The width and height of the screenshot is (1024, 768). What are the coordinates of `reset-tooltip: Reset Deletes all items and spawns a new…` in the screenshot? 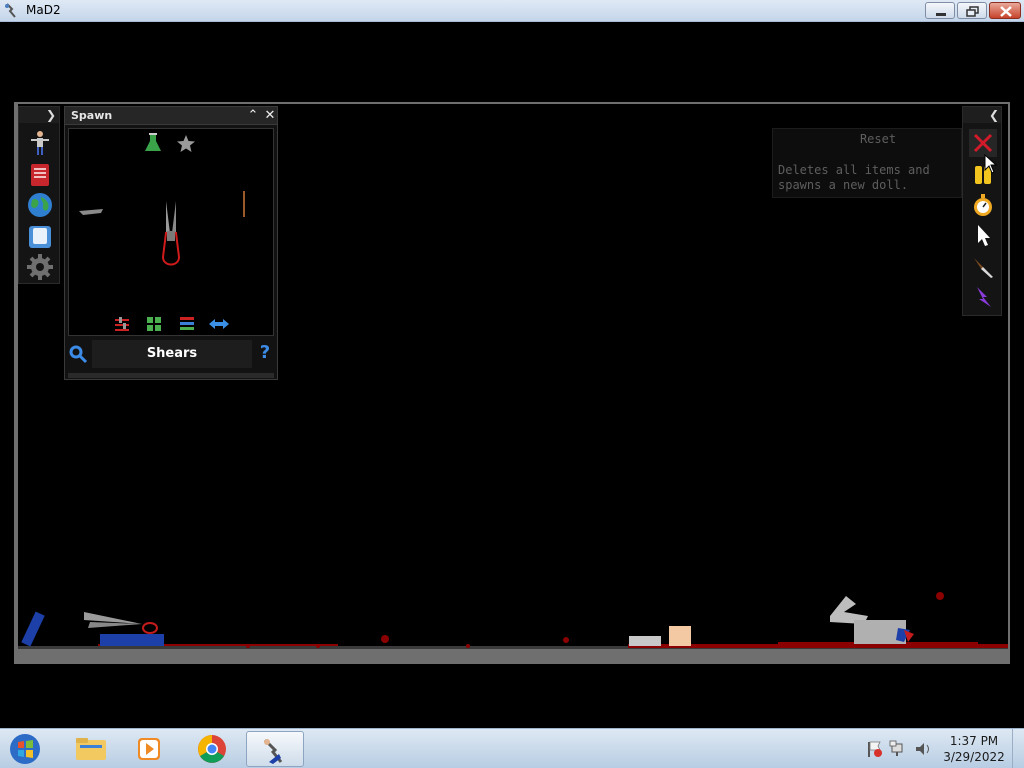 It's located at (867, 163).